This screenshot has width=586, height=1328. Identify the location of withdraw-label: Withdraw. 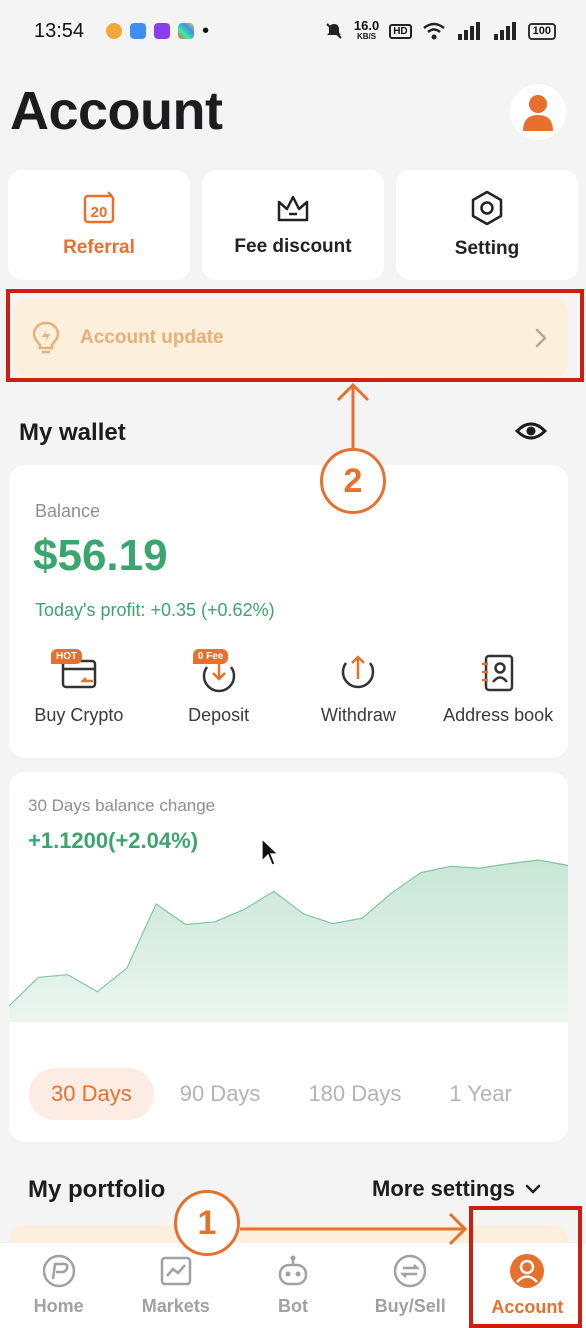
(358, 715).